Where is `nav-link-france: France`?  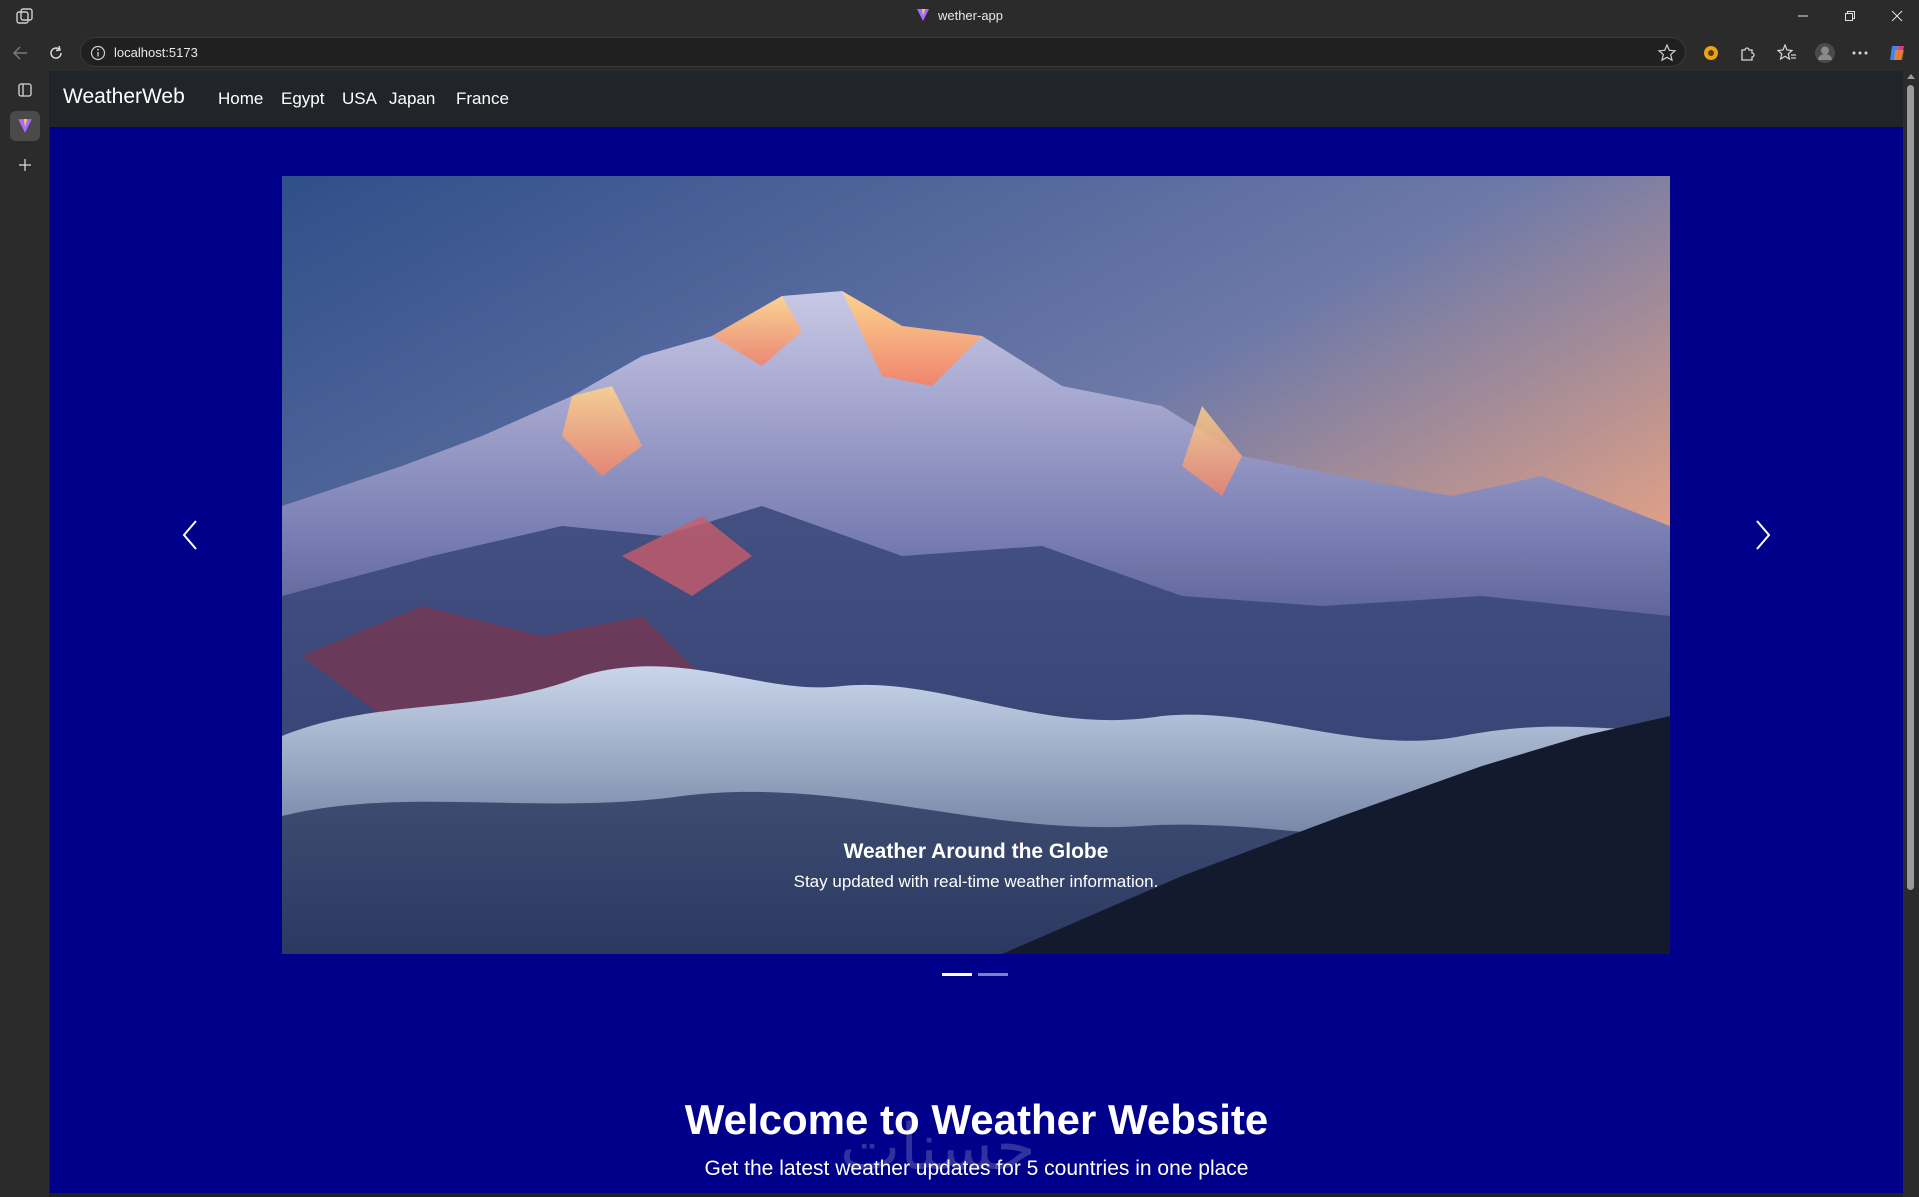
nav-link-france: France is located at coordinates (482, 99).